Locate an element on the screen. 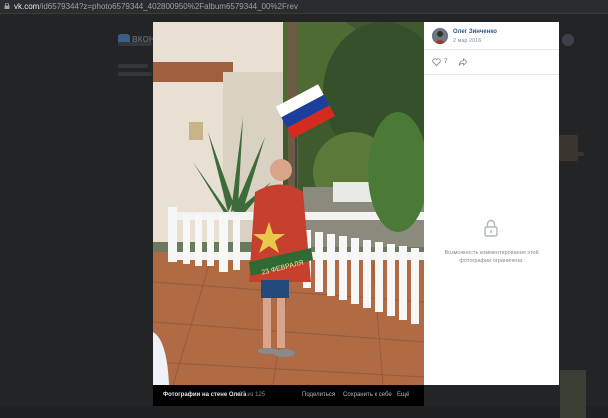 The image size is (608, 418). heart-icon is located at coordinates (436, 62).